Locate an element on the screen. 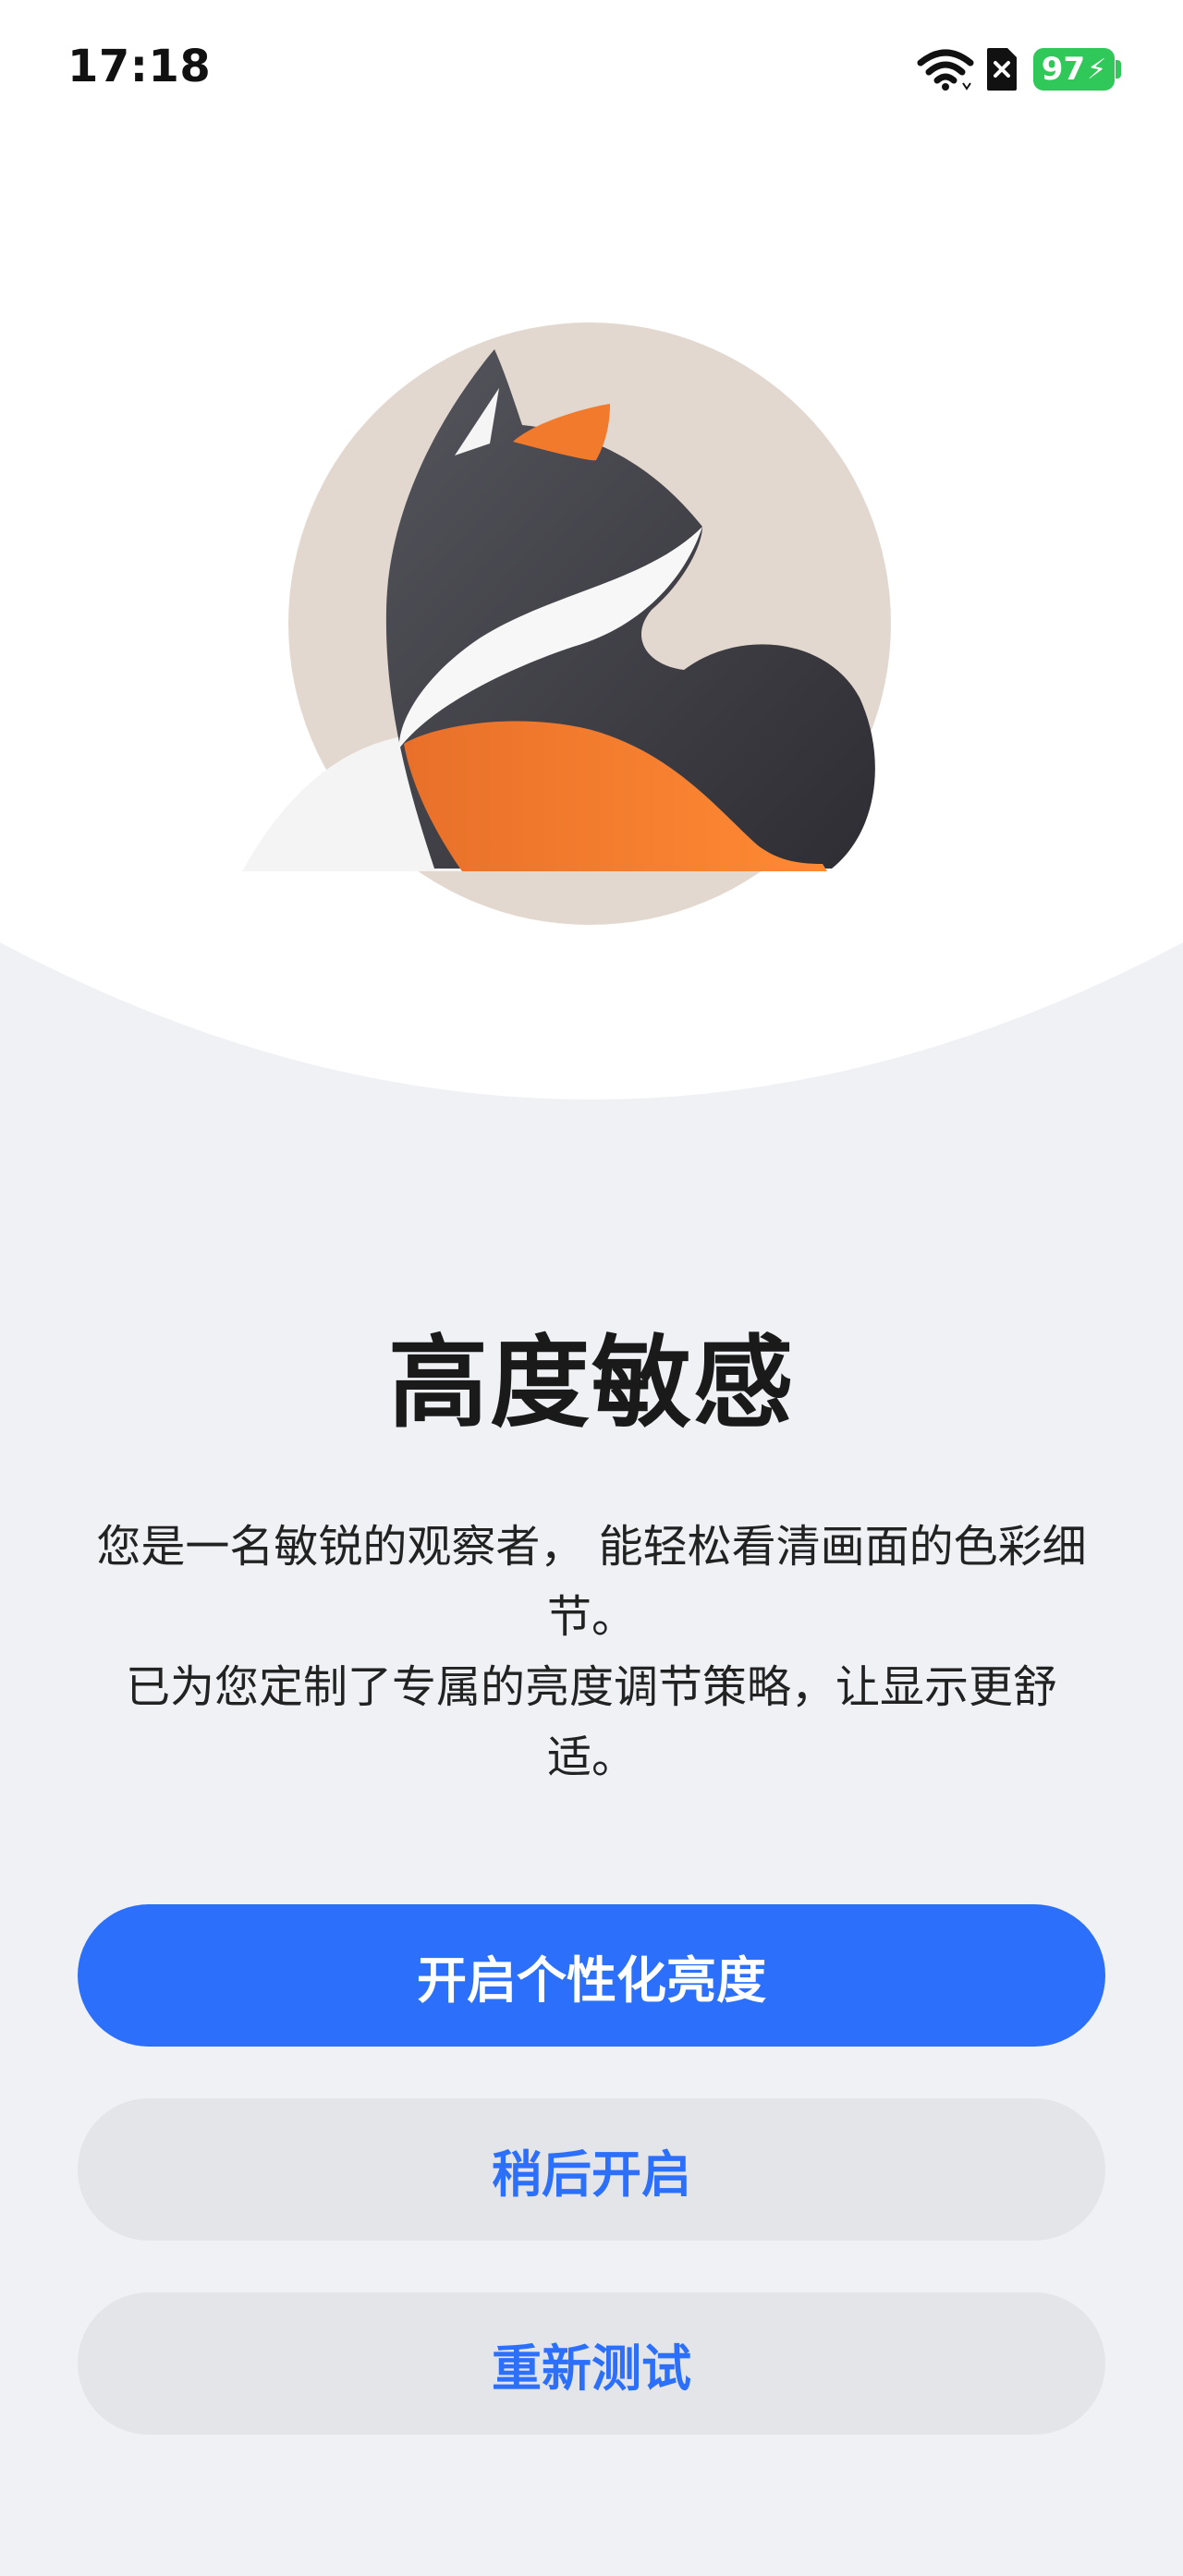  page-title: 高度敏感 is located at coordinates (591, 1383).